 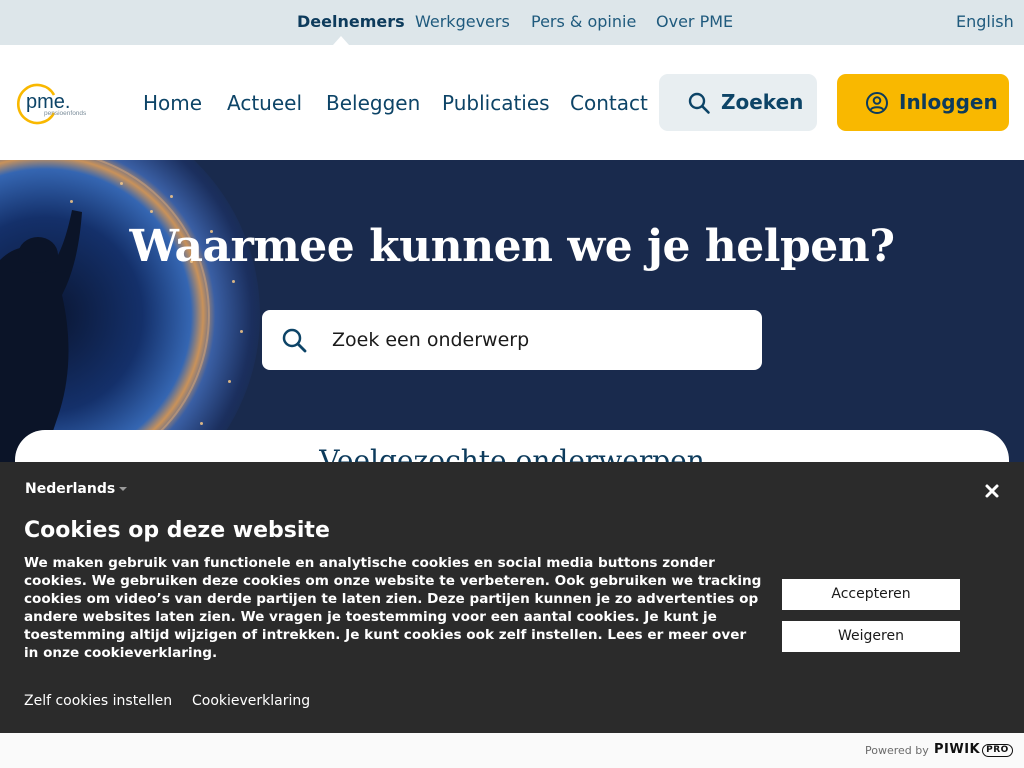 What do you see at coordinates (583, 22) in the screenshot?
I see `audience-link-pers-opinie: Pers & opinie` at bounding box center [583, 22].